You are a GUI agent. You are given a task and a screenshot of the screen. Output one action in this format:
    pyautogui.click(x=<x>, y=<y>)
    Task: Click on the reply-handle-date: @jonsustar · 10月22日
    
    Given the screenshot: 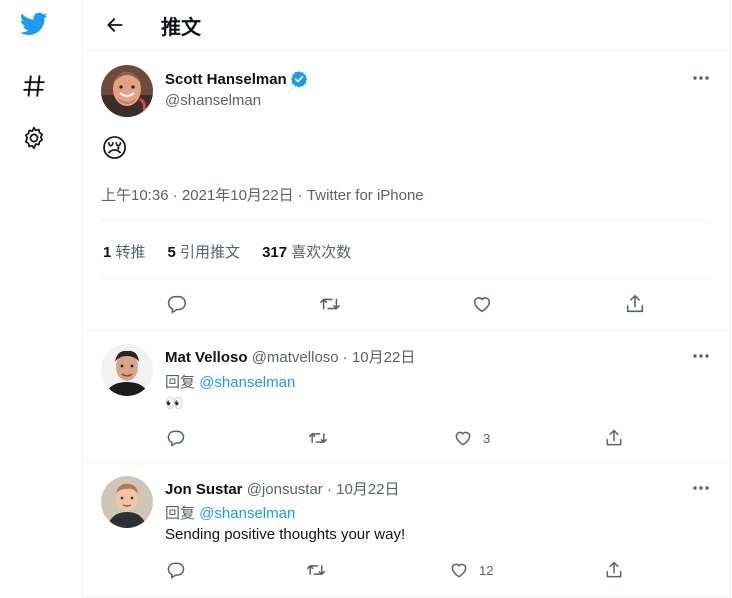 What is the action you would take?
    pyautogui.click(x=323, y=489)
    